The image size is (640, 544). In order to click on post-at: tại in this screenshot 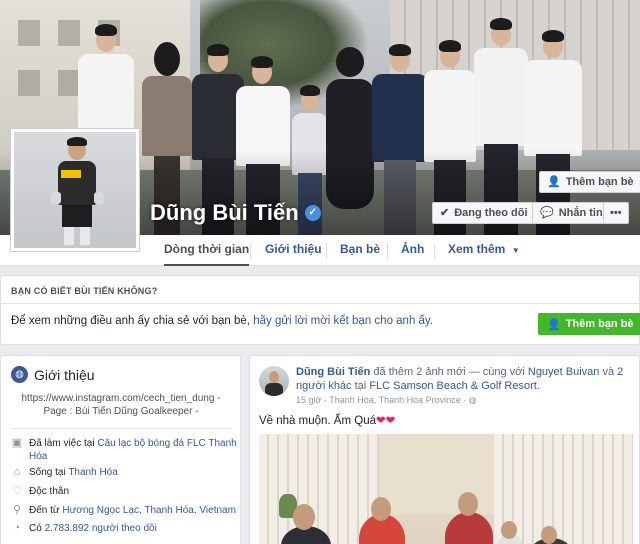, I will do `click(360, 386)`.